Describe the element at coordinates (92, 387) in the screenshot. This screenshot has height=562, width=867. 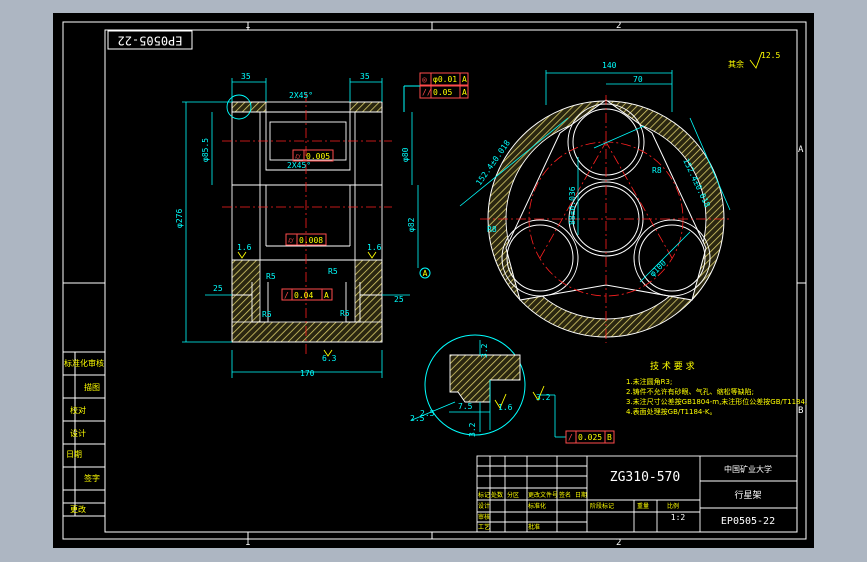
I see `left-table-text-1: 描图` at that location.